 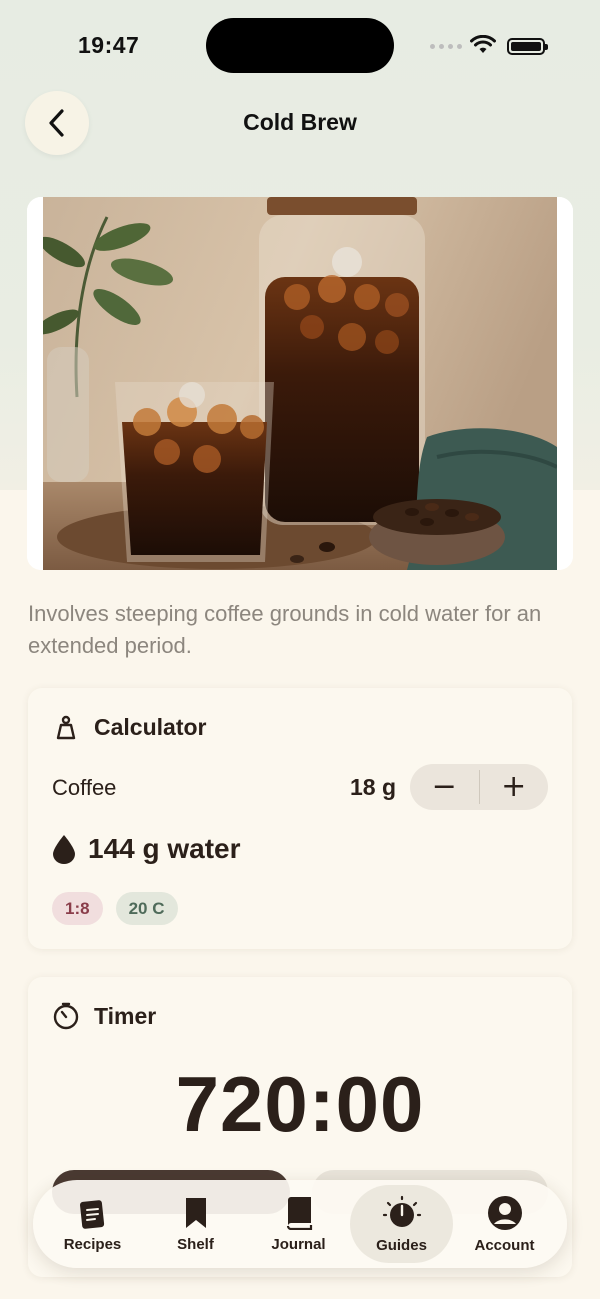 I want to click on tab-label-guides: Guides, so click(x=401, y=1245).